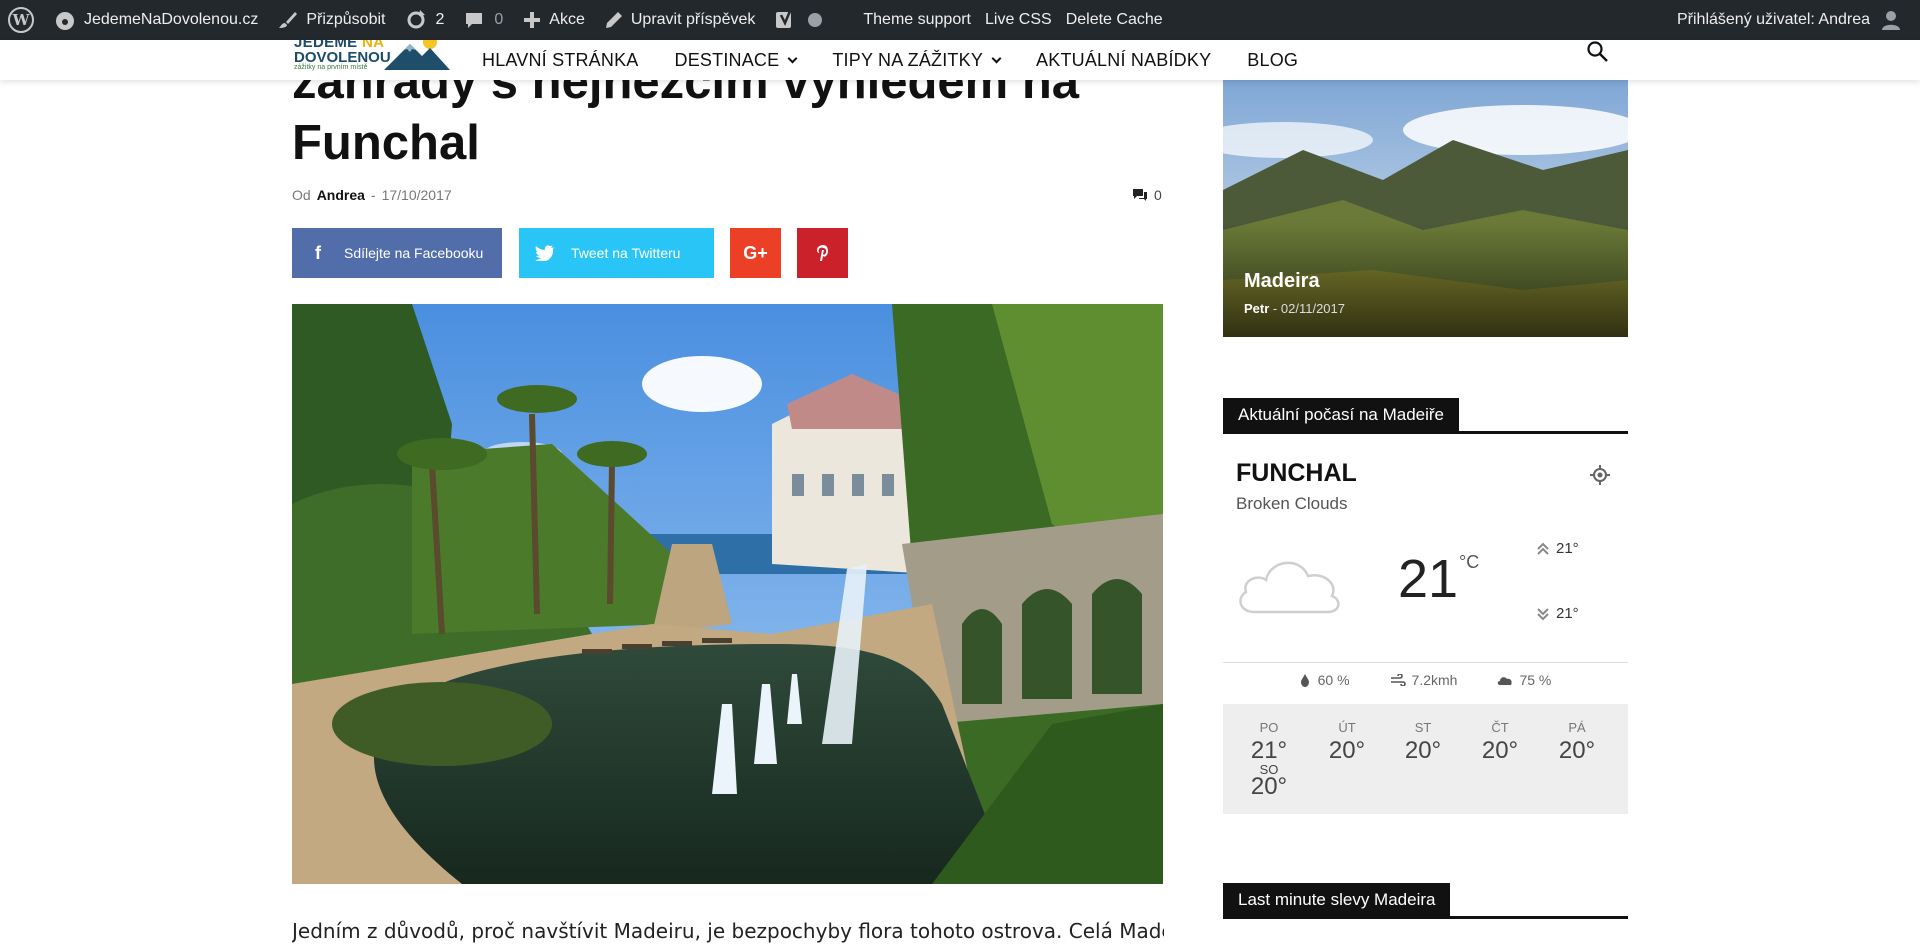 The width and height of the screenshot is (1920, 949). What do you see at coordinates (626, 253) in the screenshot?
I see `share-twitter-label: Tweet na Twitteru` at bounding box center [626, 253].